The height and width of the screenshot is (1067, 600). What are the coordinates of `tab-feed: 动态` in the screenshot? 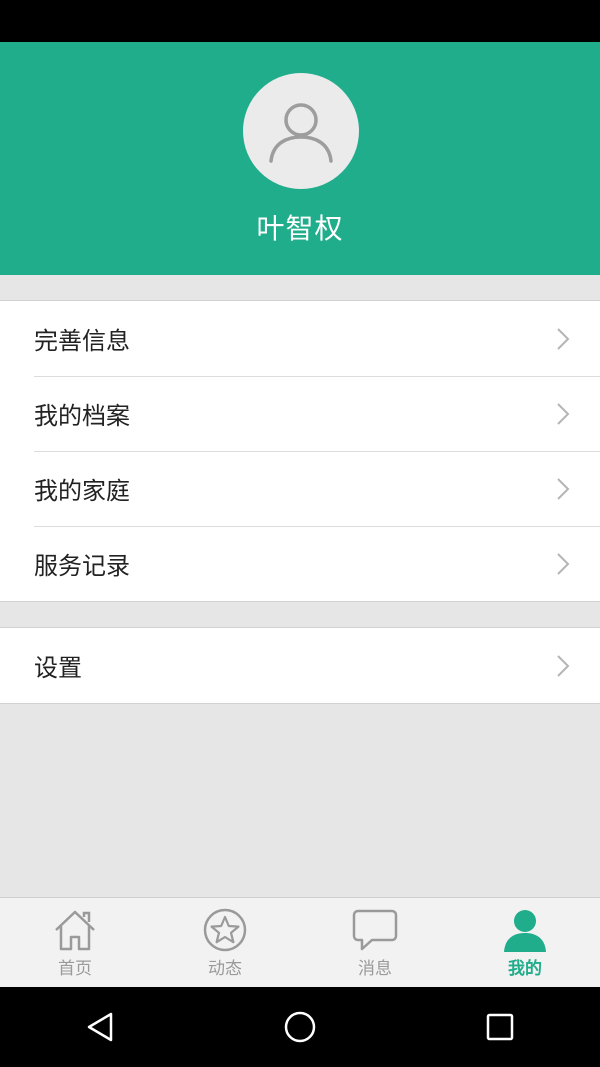 It's located at (225, 943).